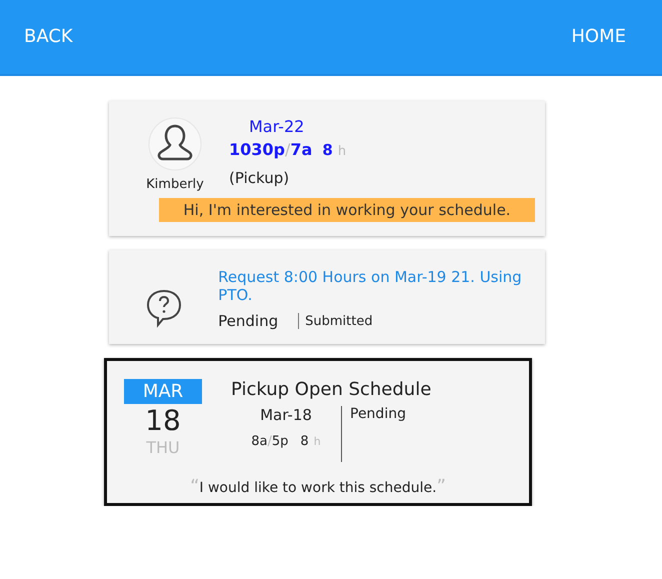  What do you see at coordinates (331, 389) in the screenshot?
I see `schedule-title: Pickup Open Schedule` at bounding box center [331, 389].